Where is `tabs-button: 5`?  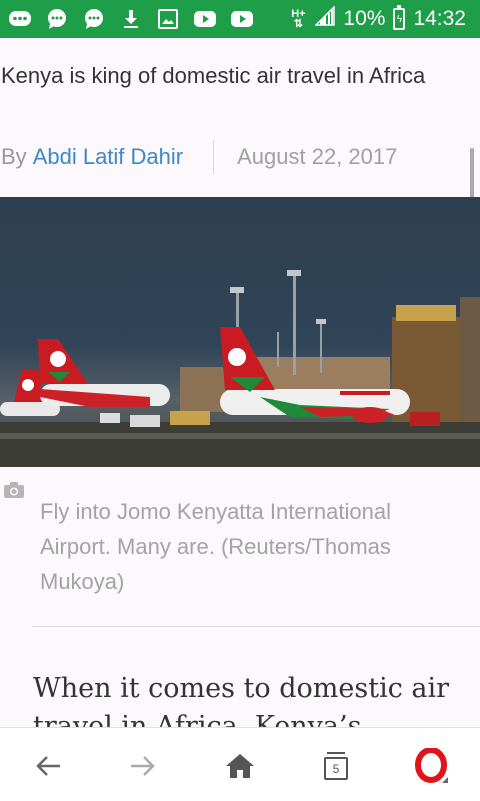
tabs-button: 5 is located at coordinates (336, 766).